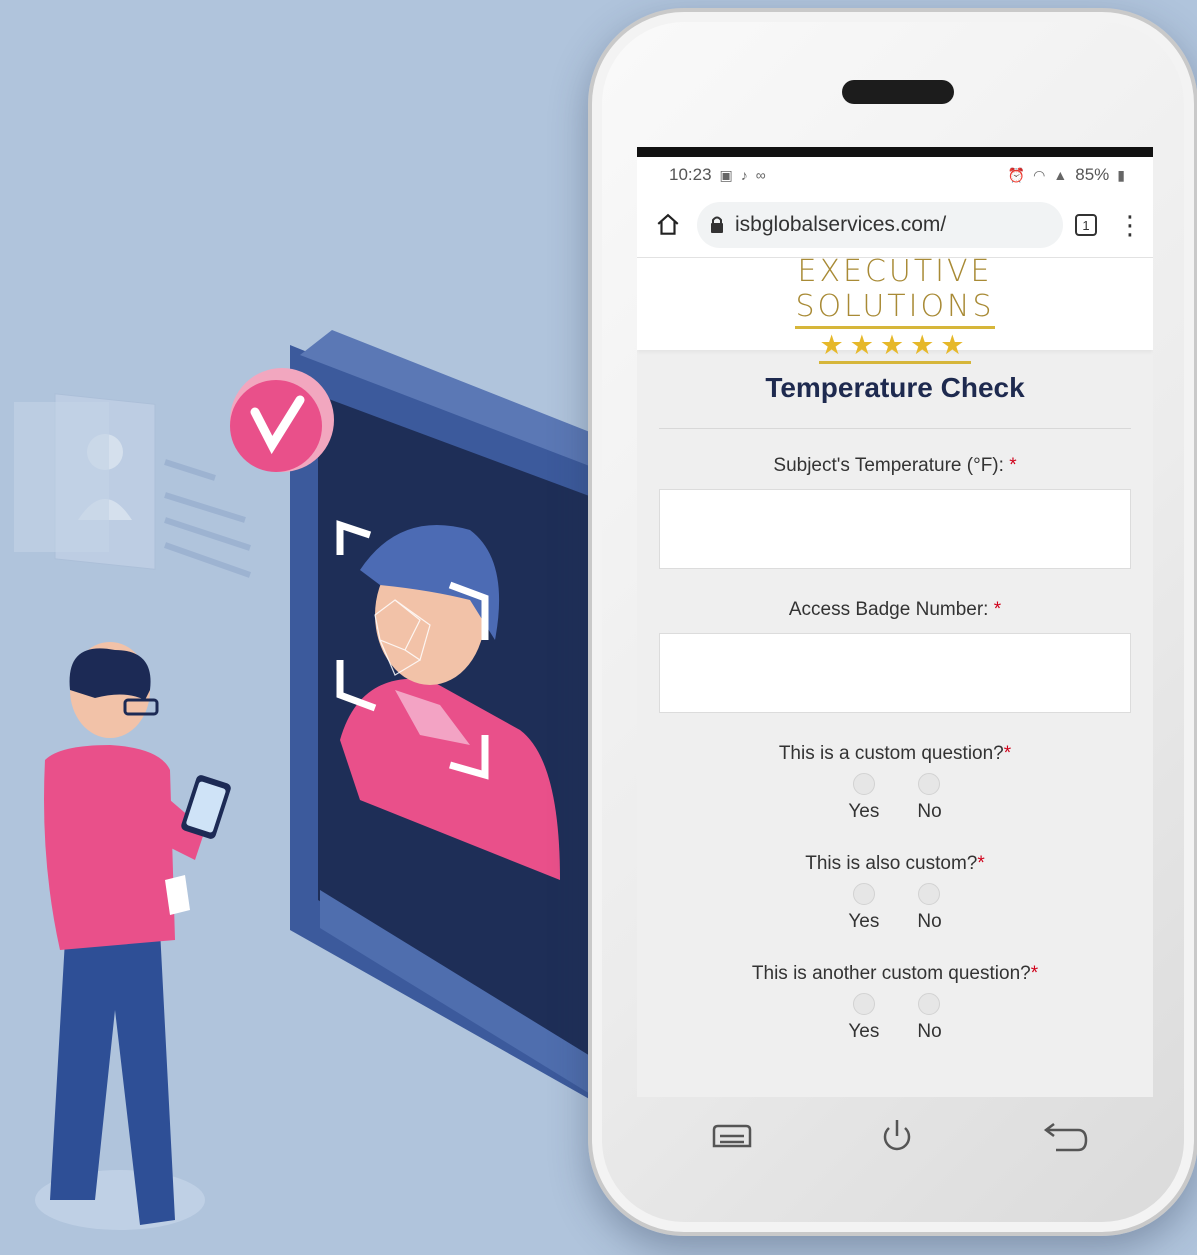 This screenshot has width=1197, height=1255. I want to click on question-3-yes: Yes, so click(863, 1018).